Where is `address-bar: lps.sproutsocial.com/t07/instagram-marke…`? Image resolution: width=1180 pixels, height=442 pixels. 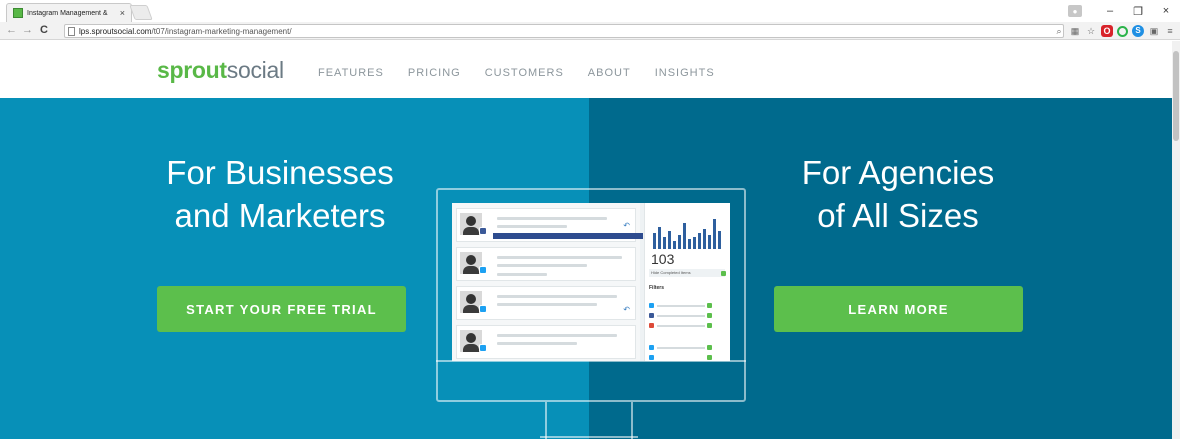 address-bar: lps.sproutsocial.com/t07/instagram-marke… is located at coordinates (564, 31).